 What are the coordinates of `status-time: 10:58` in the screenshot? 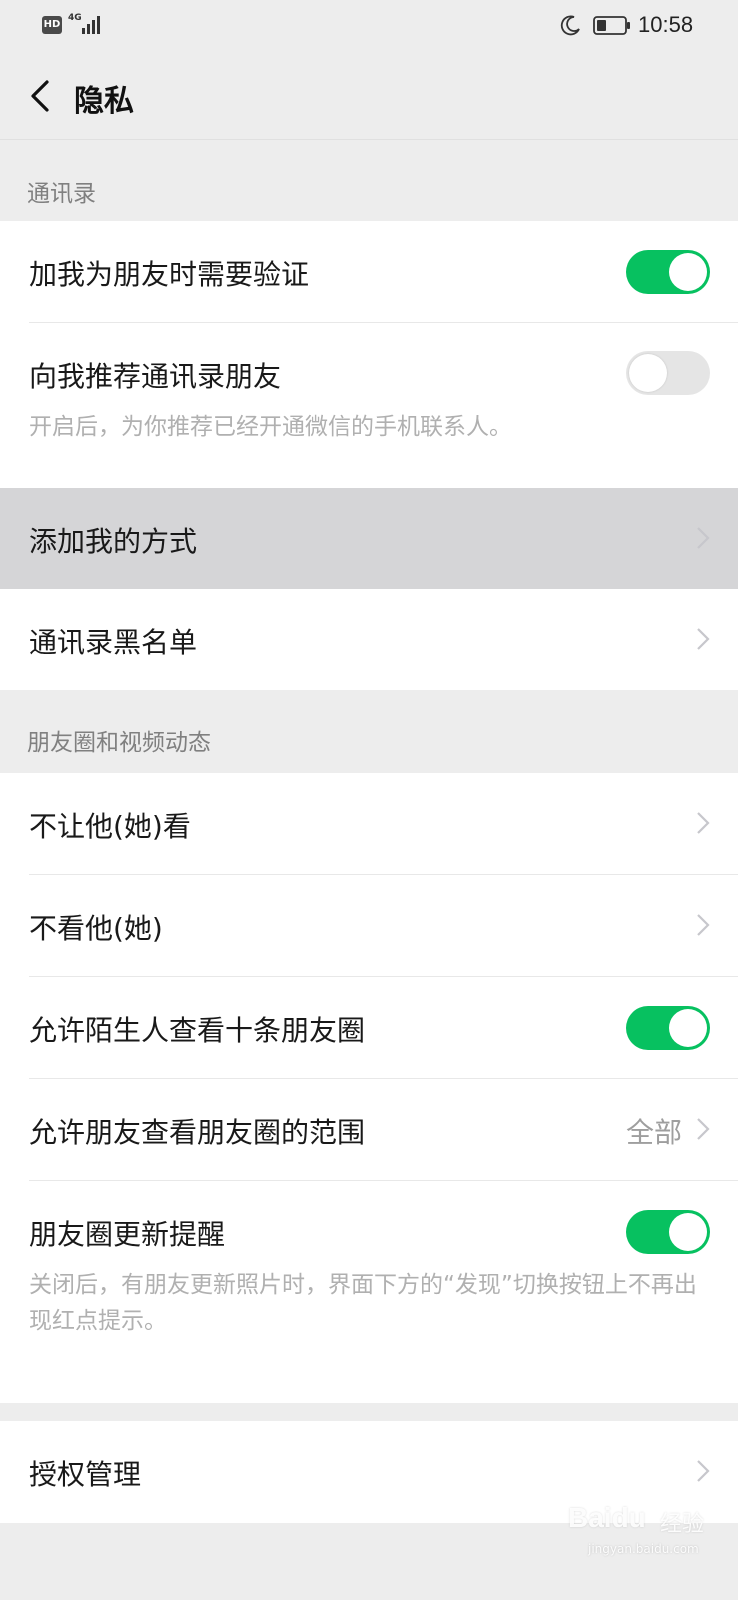 It's located at (666, 24).